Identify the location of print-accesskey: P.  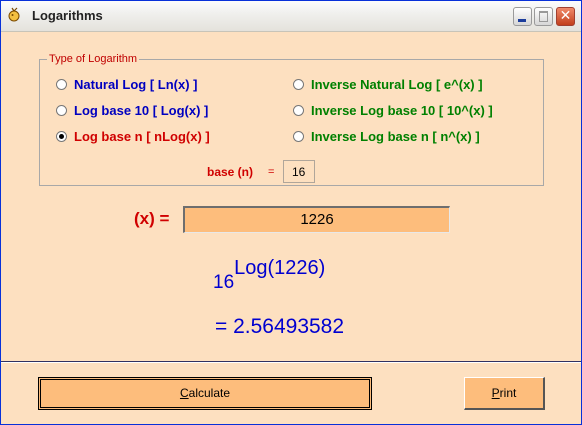
(495, 393).